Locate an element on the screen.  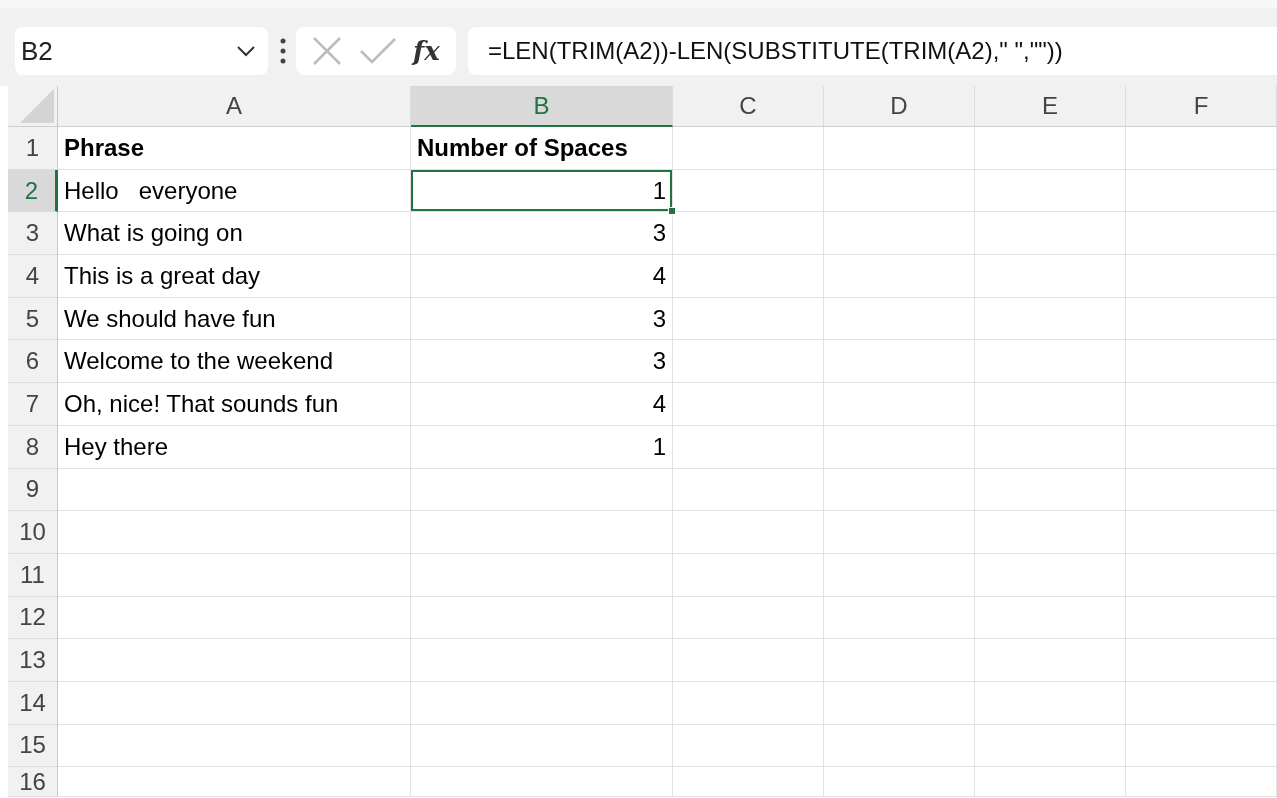
row-header: 1 is located at coordinates (33, 148).